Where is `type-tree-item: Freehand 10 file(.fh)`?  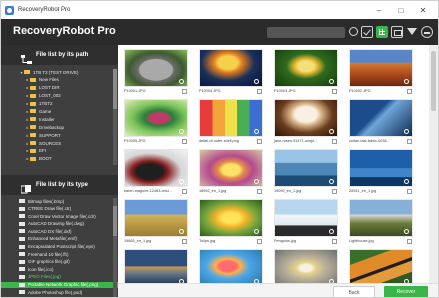
type-tree-item: Freehand 10 file(.fh) is located at coordinates (59, 254).